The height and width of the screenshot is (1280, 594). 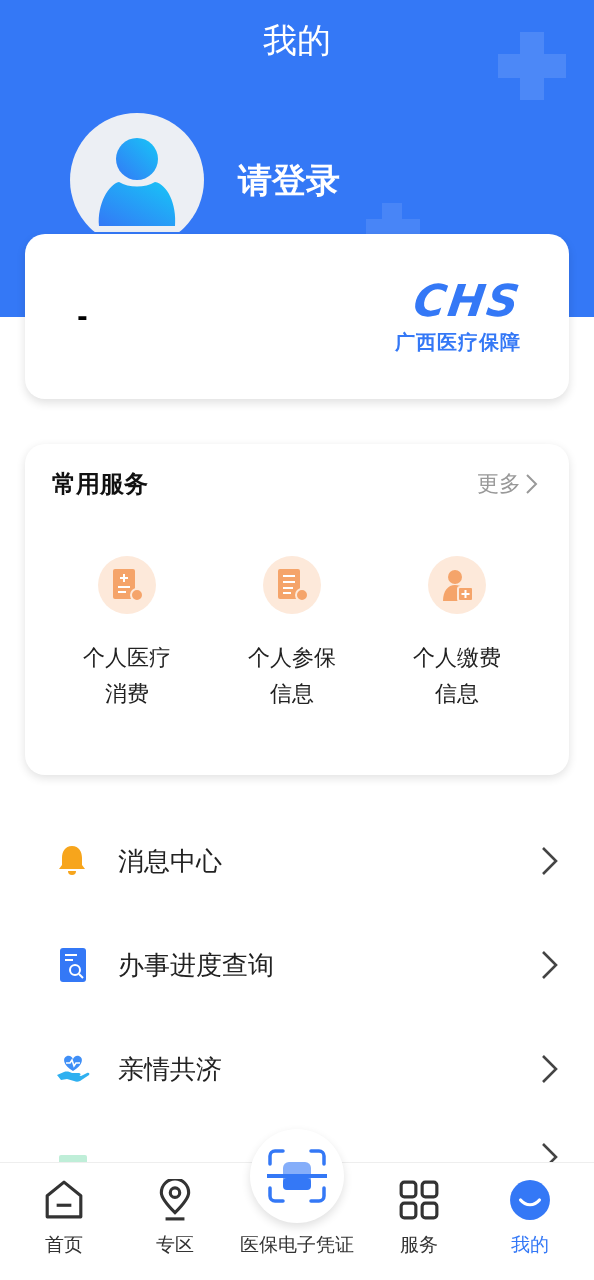 What do you see at coordinates (297, 1245) in the screenshot?
I see `tab: 医保电子凭证` at bounding box center [297, 1245].